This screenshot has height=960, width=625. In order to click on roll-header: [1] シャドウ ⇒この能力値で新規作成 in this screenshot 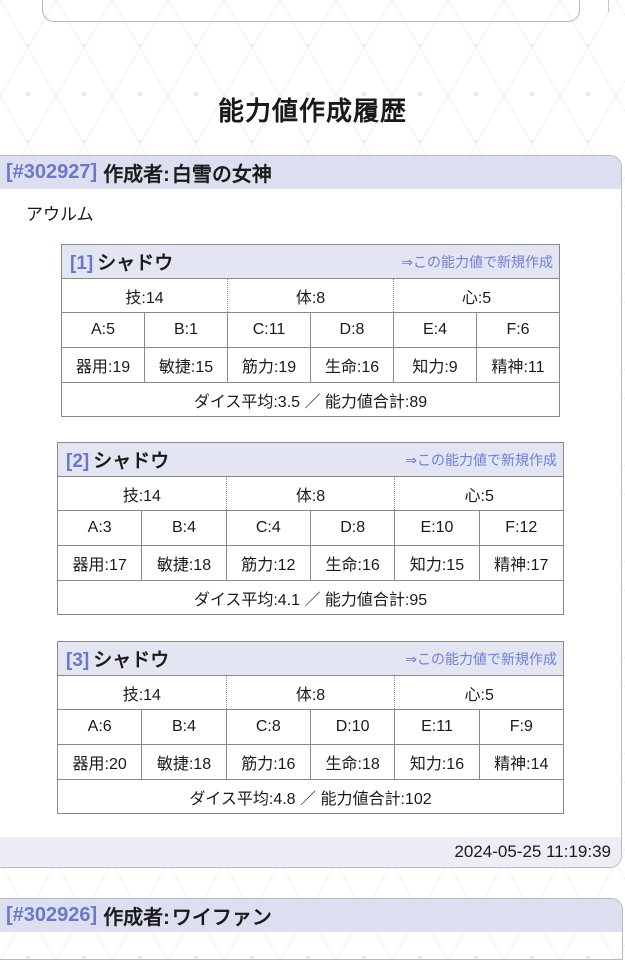, I will do `click(310, 262)`.